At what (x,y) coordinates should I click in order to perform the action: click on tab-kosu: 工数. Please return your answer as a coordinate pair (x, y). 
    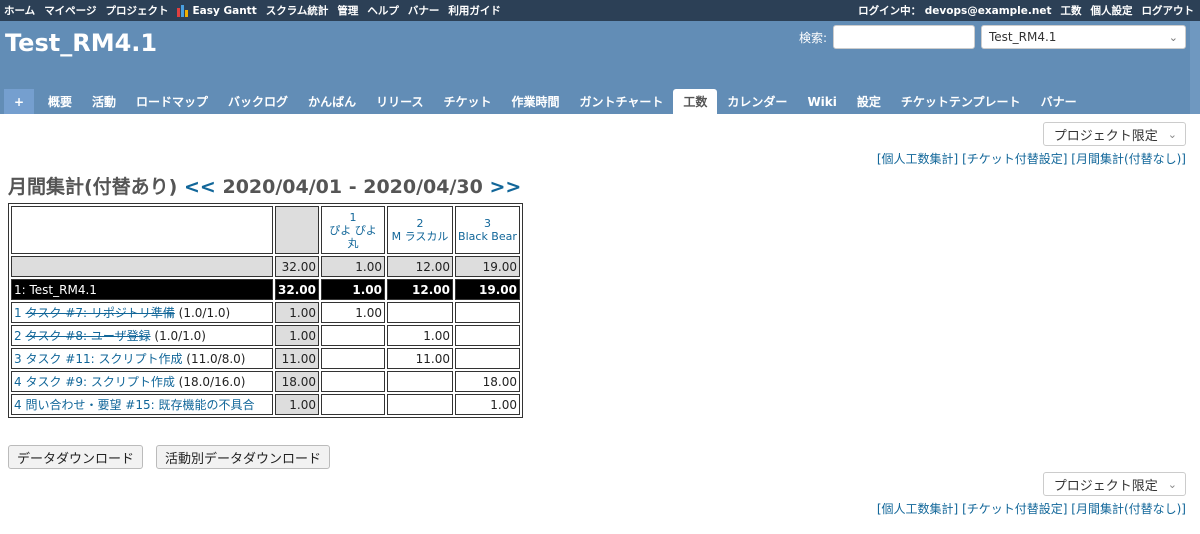
    Looking at the image, I should click on (695, 101).